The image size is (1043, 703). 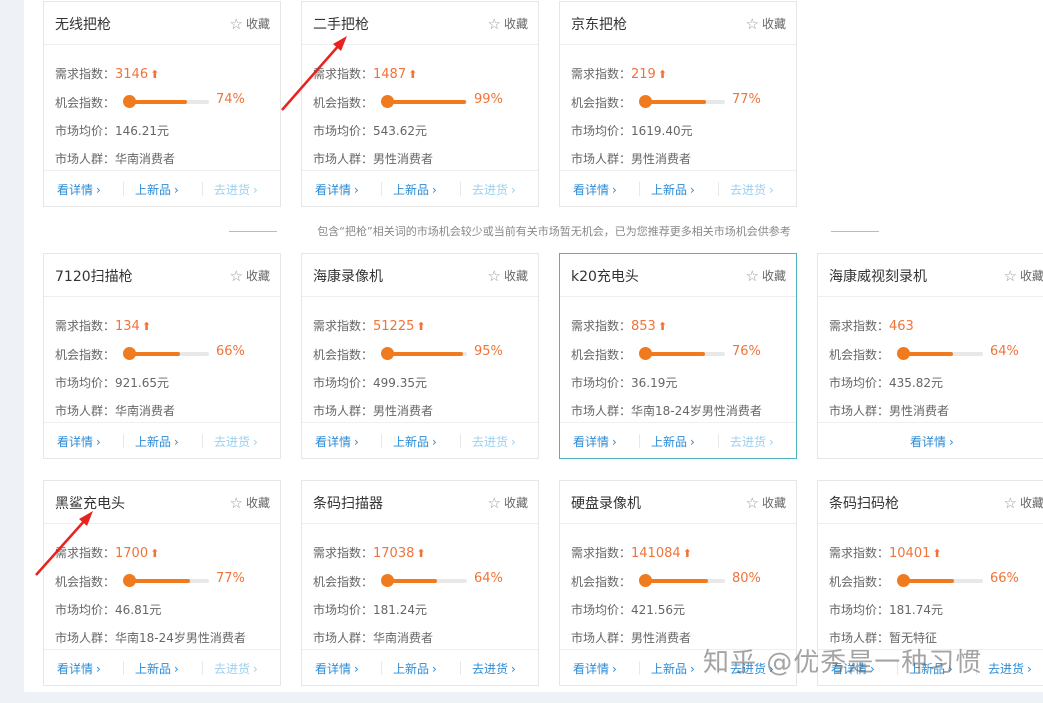 I want to click on market-crowd-row: 市场人群：男性消费者, so click(x=631, y=637).